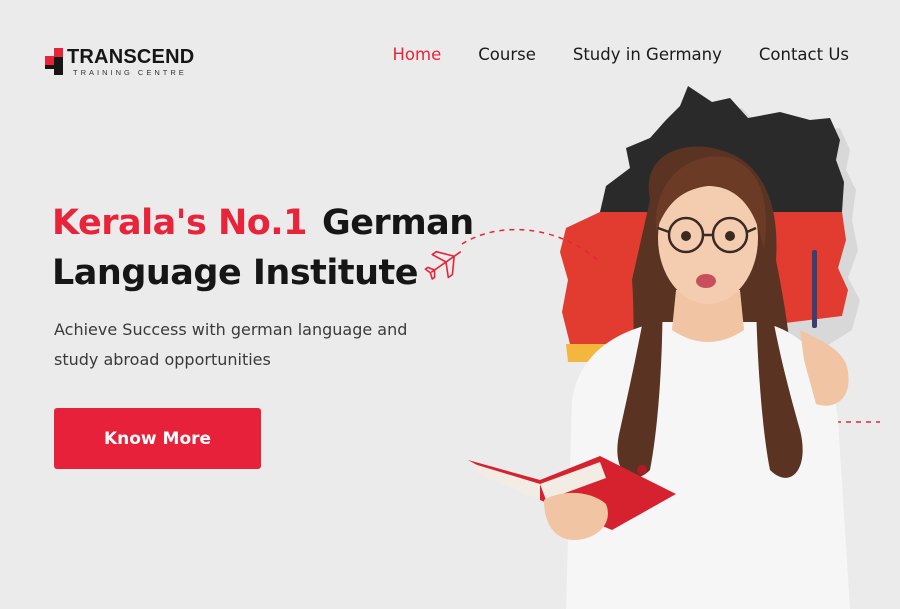 This screenshot has height=609, width=900. Describe the element at coordinates (804, 54) in the screenshot. I see `nav-item-contact-us: Contact Us` at that location.